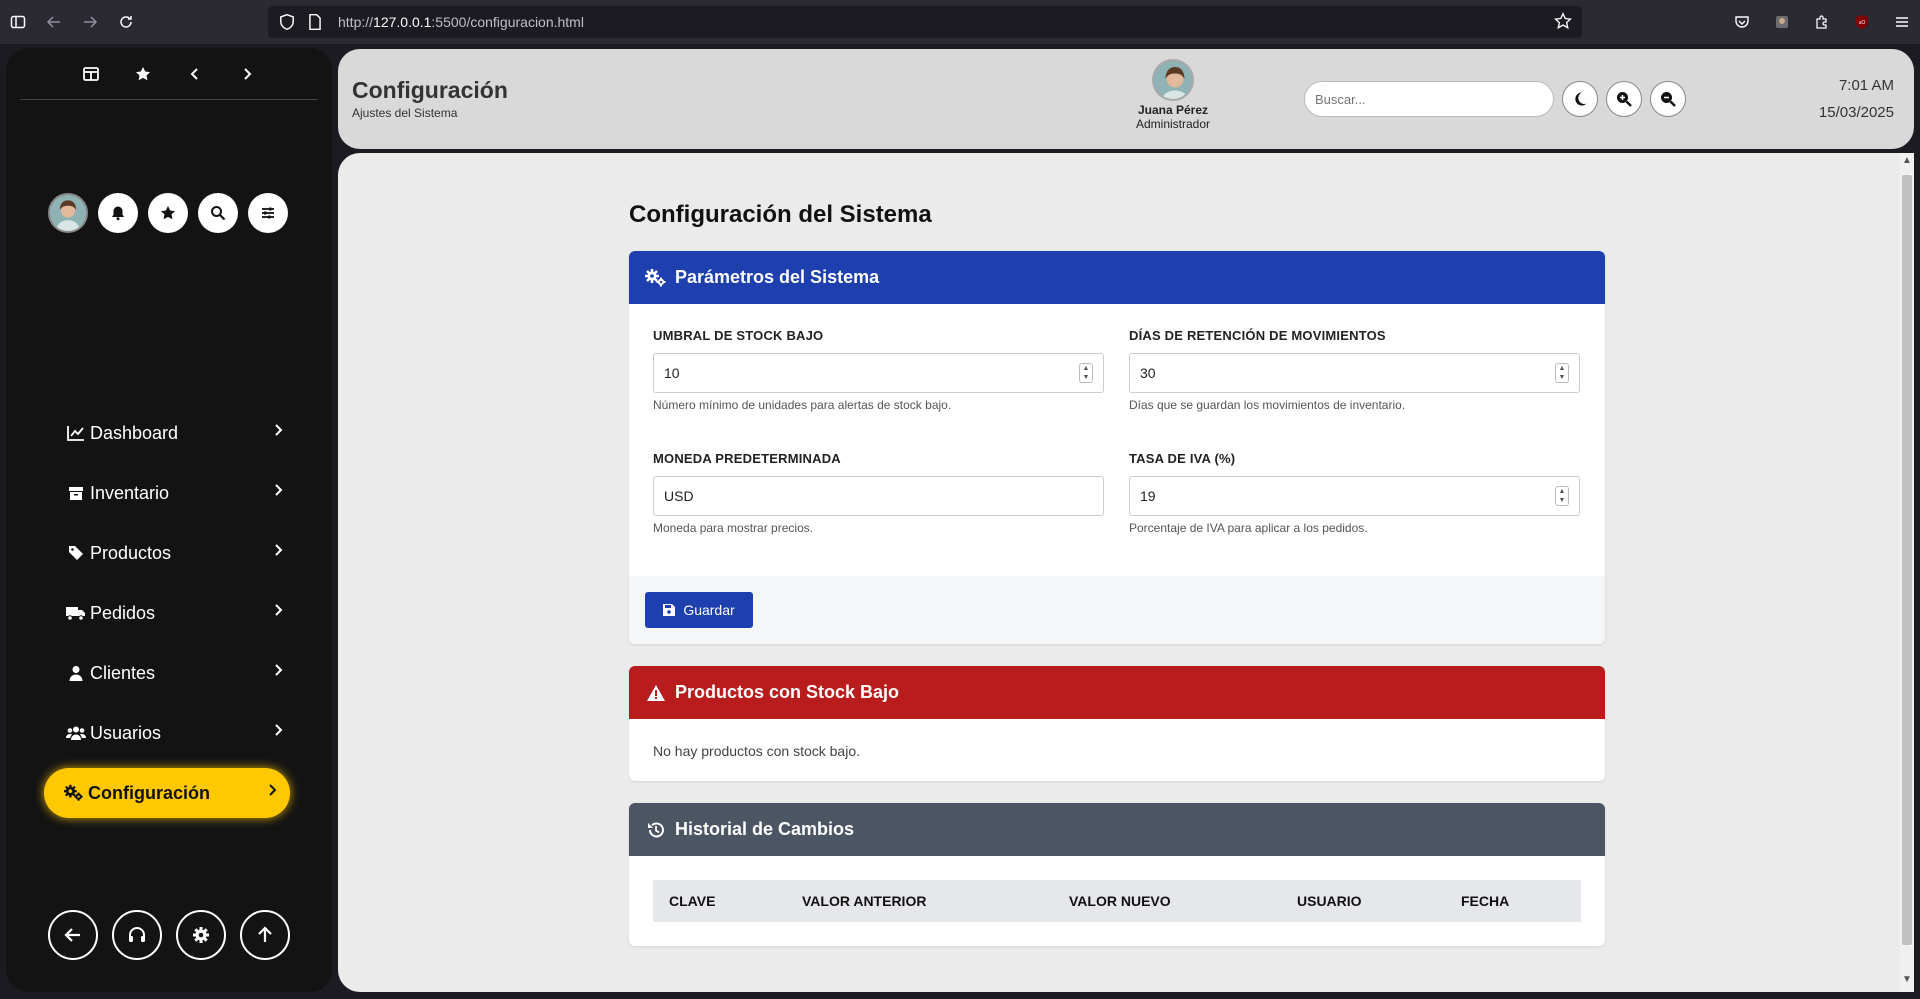 The image size is (1920, 999). What do you see at coordinates (1429, 99) in the screenshot?
I see `search-input` at bounding box center [1429, 99].